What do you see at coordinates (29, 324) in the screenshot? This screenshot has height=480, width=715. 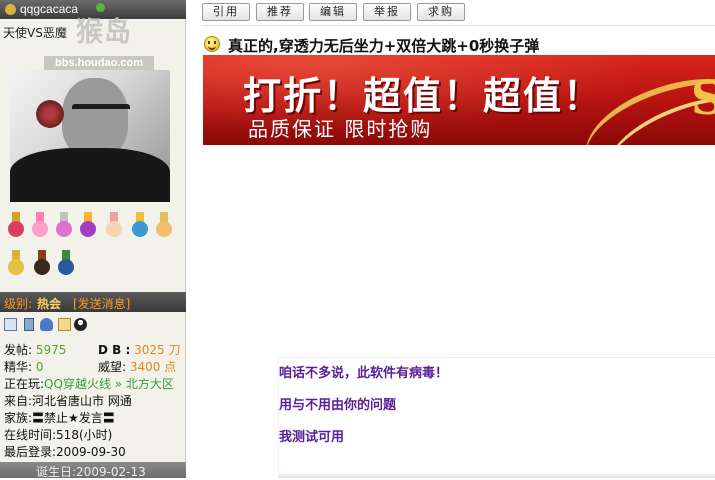 I see `phone-icon` at bounding box center [29, 324].